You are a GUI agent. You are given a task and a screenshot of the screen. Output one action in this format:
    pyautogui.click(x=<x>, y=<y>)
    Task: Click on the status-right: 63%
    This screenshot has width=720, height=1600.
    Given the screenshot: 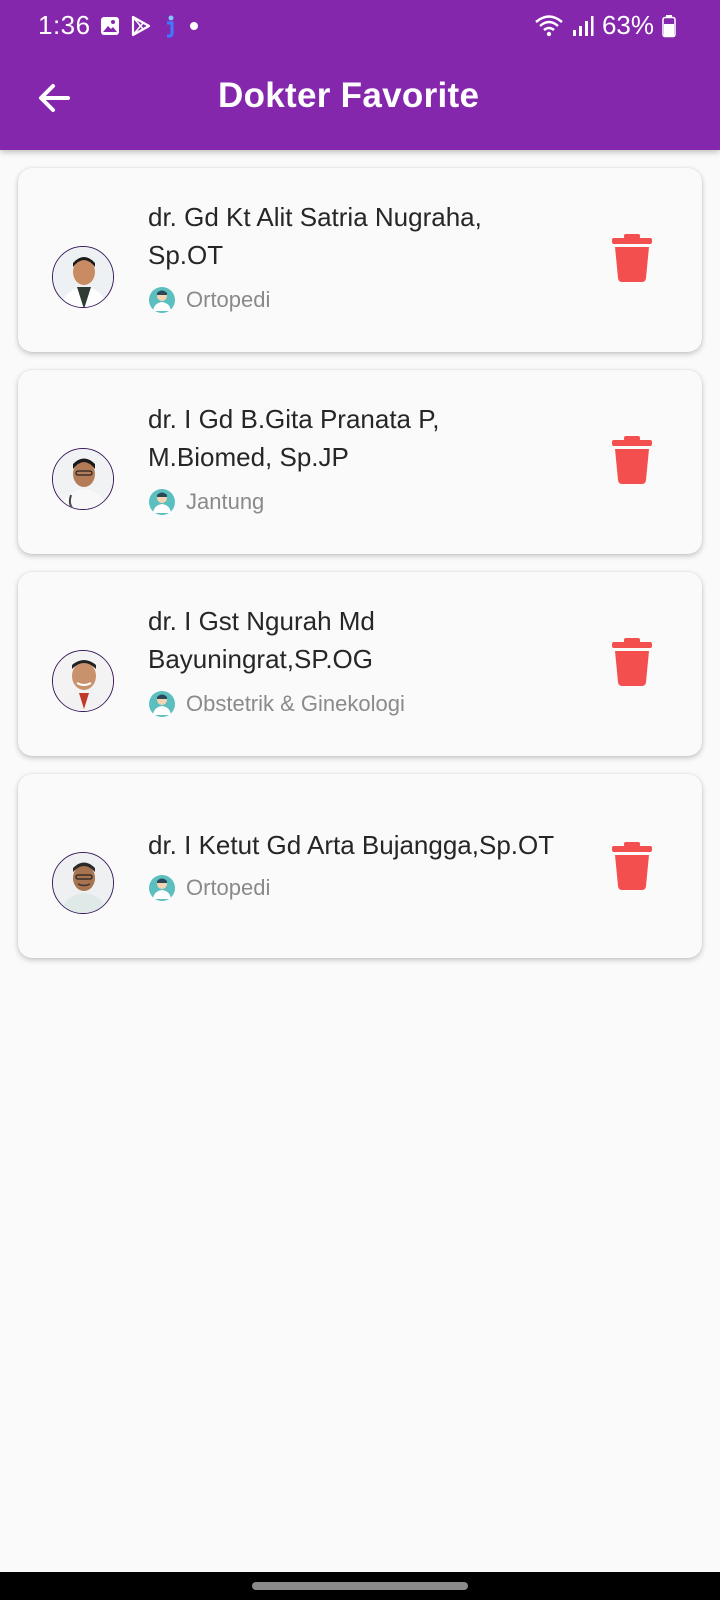 What is the action you would take?
    pyautogui.click(x=605, y=25)
    